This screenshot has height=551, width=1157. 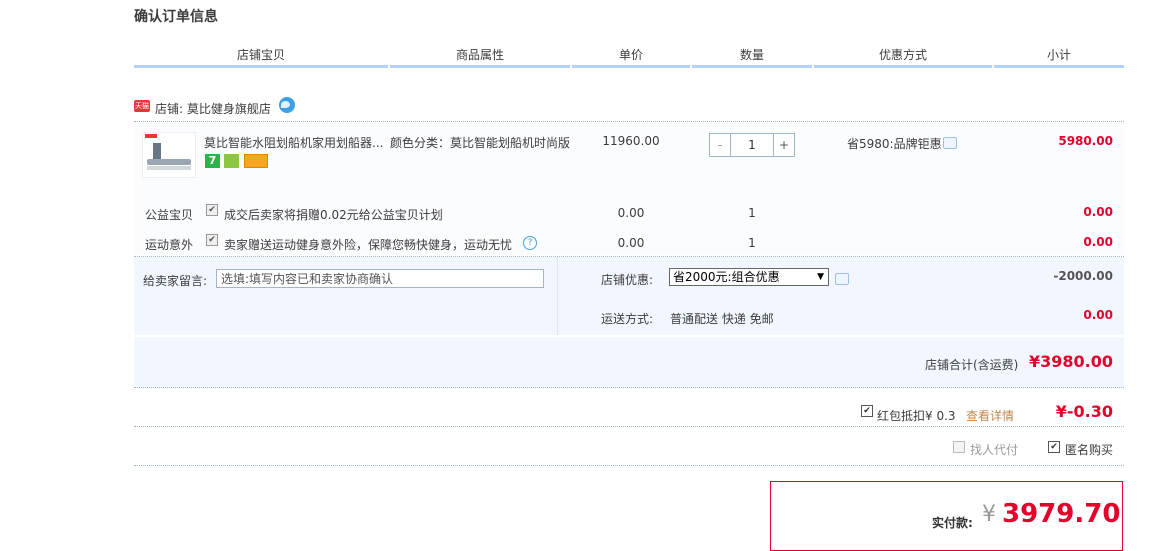 What do you see at coordinates (260, 55) in the screenshot?
I see `column-header-item: 店铺宝贝` at bounding box center [260, 55].